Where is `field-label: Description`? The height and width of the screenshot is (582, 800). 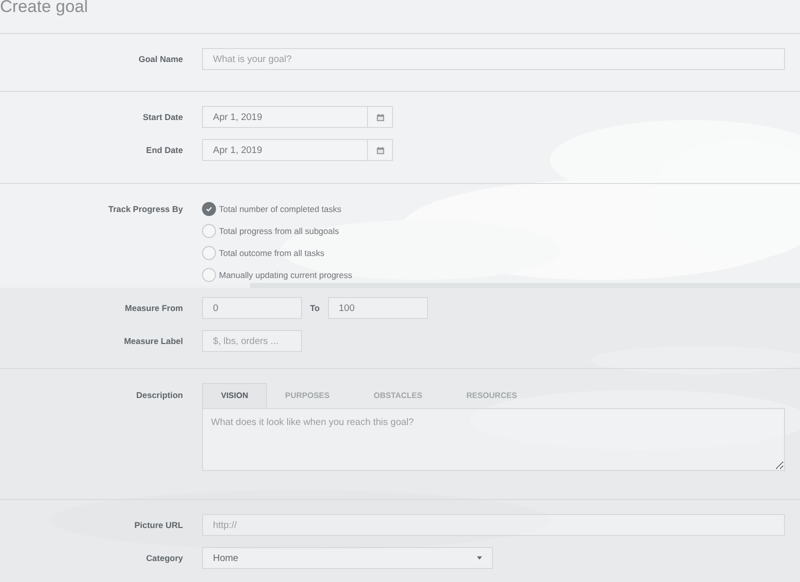
field-label: Description is located at coordinates (159, 394).